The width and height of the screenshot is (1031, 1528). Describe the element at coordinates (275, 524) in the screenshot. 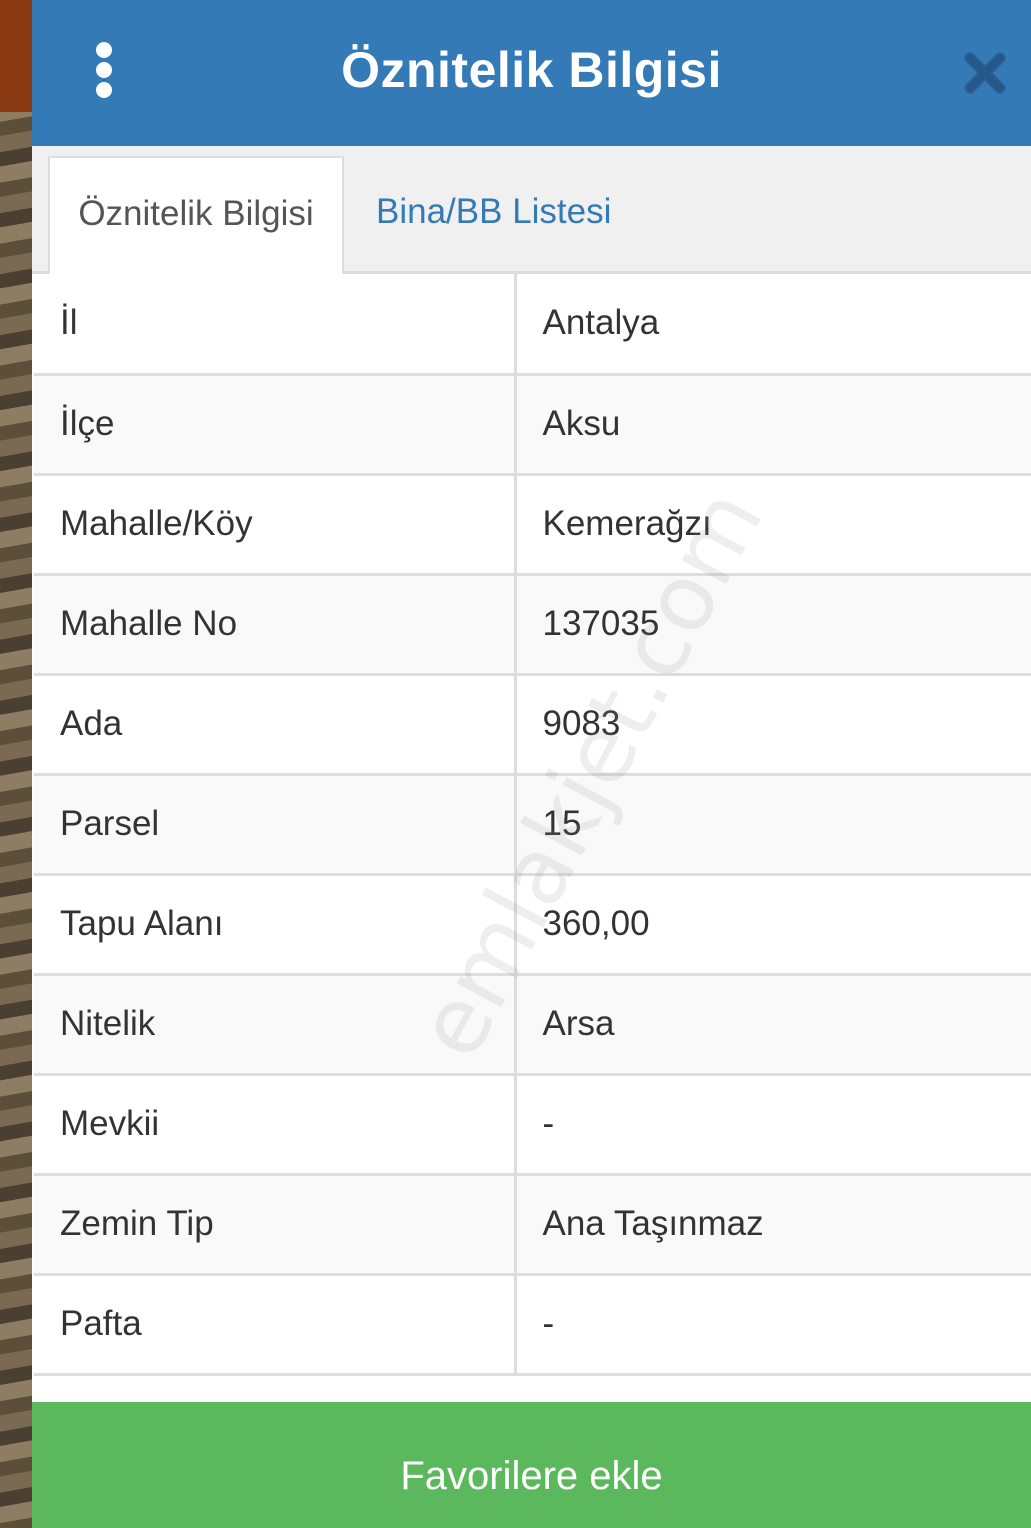

I see `attribute-key: Mahalle/Köy` at that location.